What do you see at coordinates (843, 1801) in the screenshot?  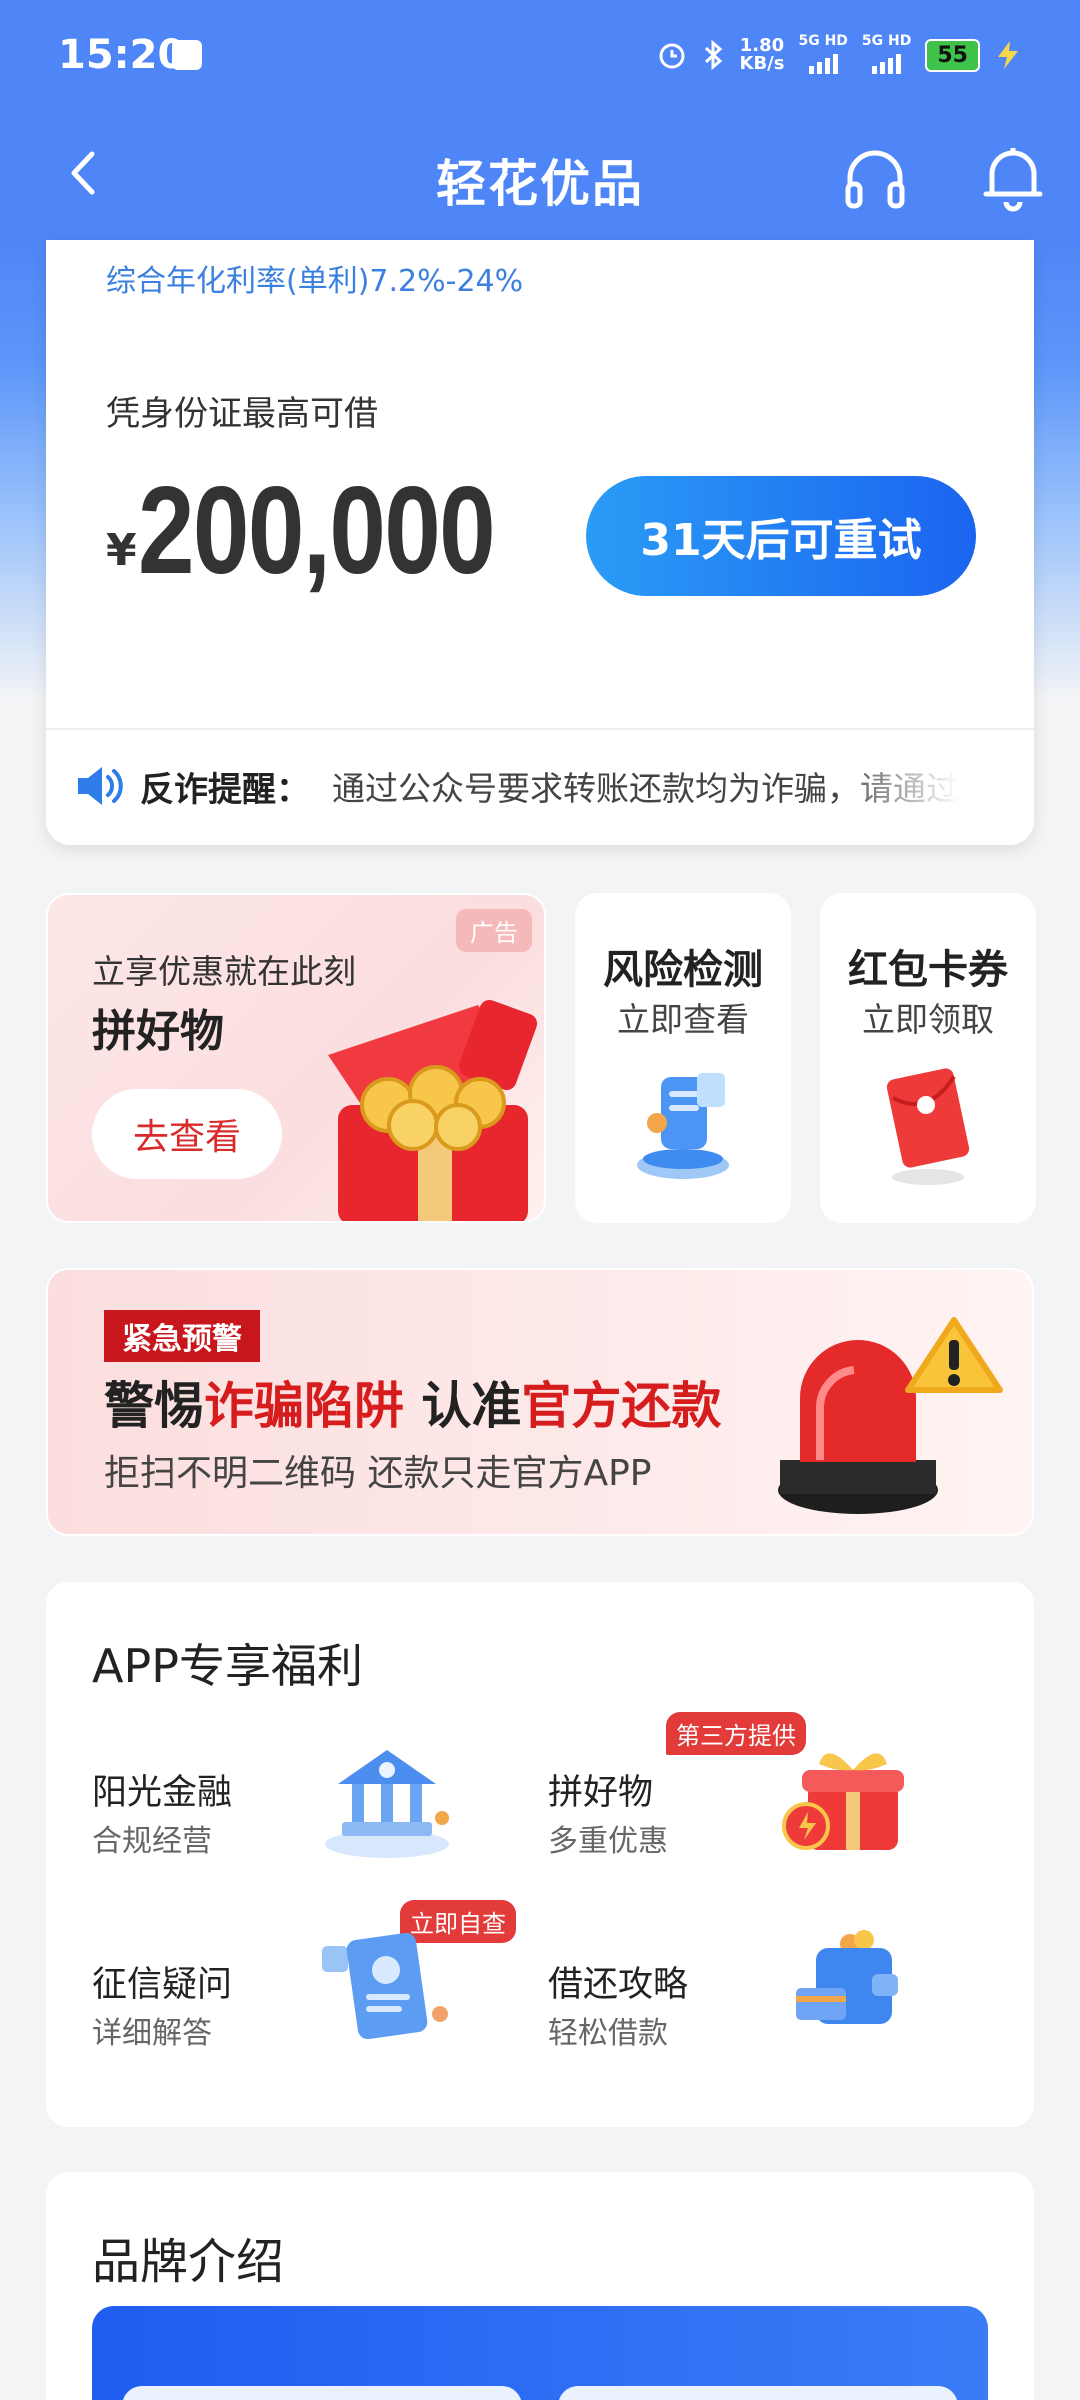 I see `gift-box-icon` at bounding box center [843, 1801].